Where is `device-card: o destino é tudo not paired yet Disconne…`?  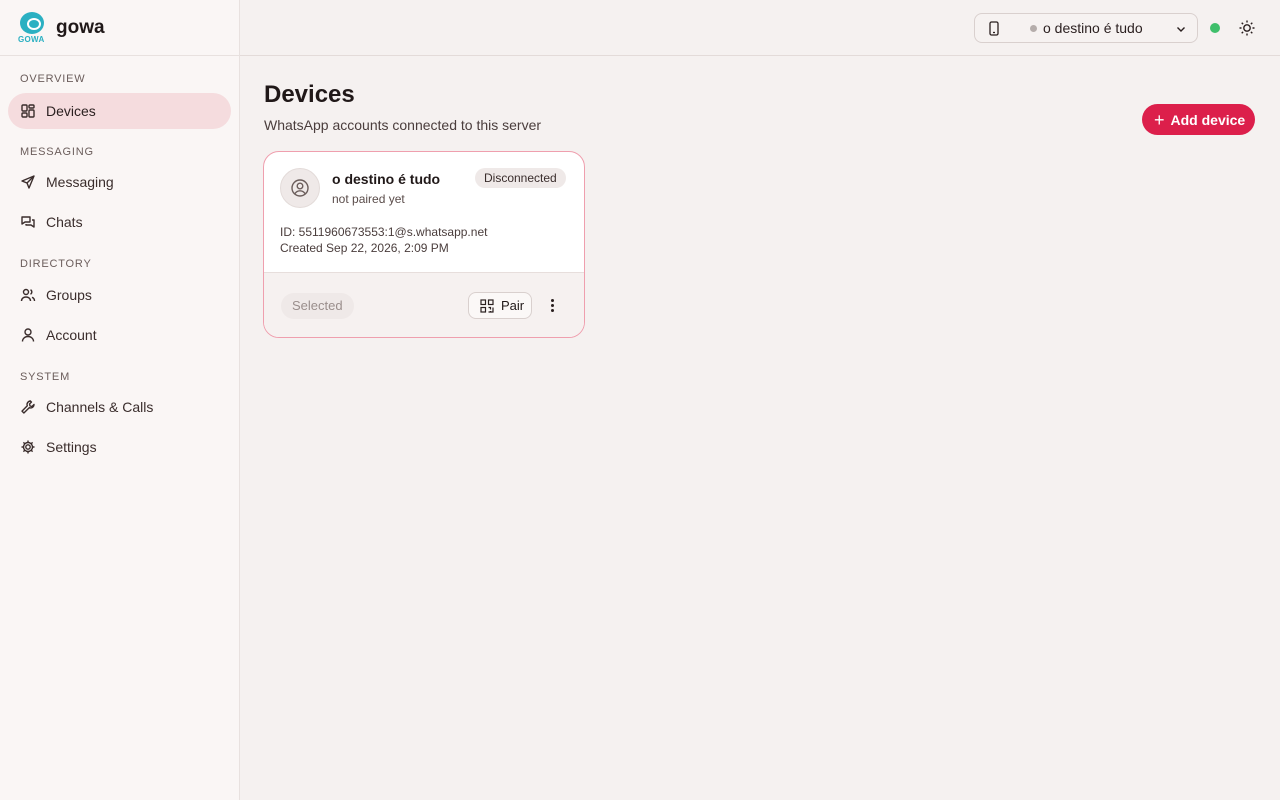
device-card: o destino é tudo not paired yet Disconne… is located at coordinates (424, 244).